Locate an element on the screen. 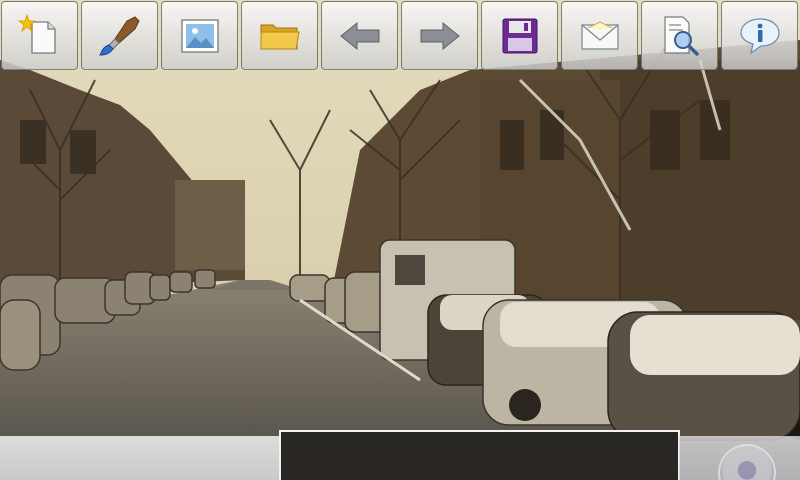 This screenshot has height=480, width=800. arrow-left-icon is located at coordinates (359, 35).